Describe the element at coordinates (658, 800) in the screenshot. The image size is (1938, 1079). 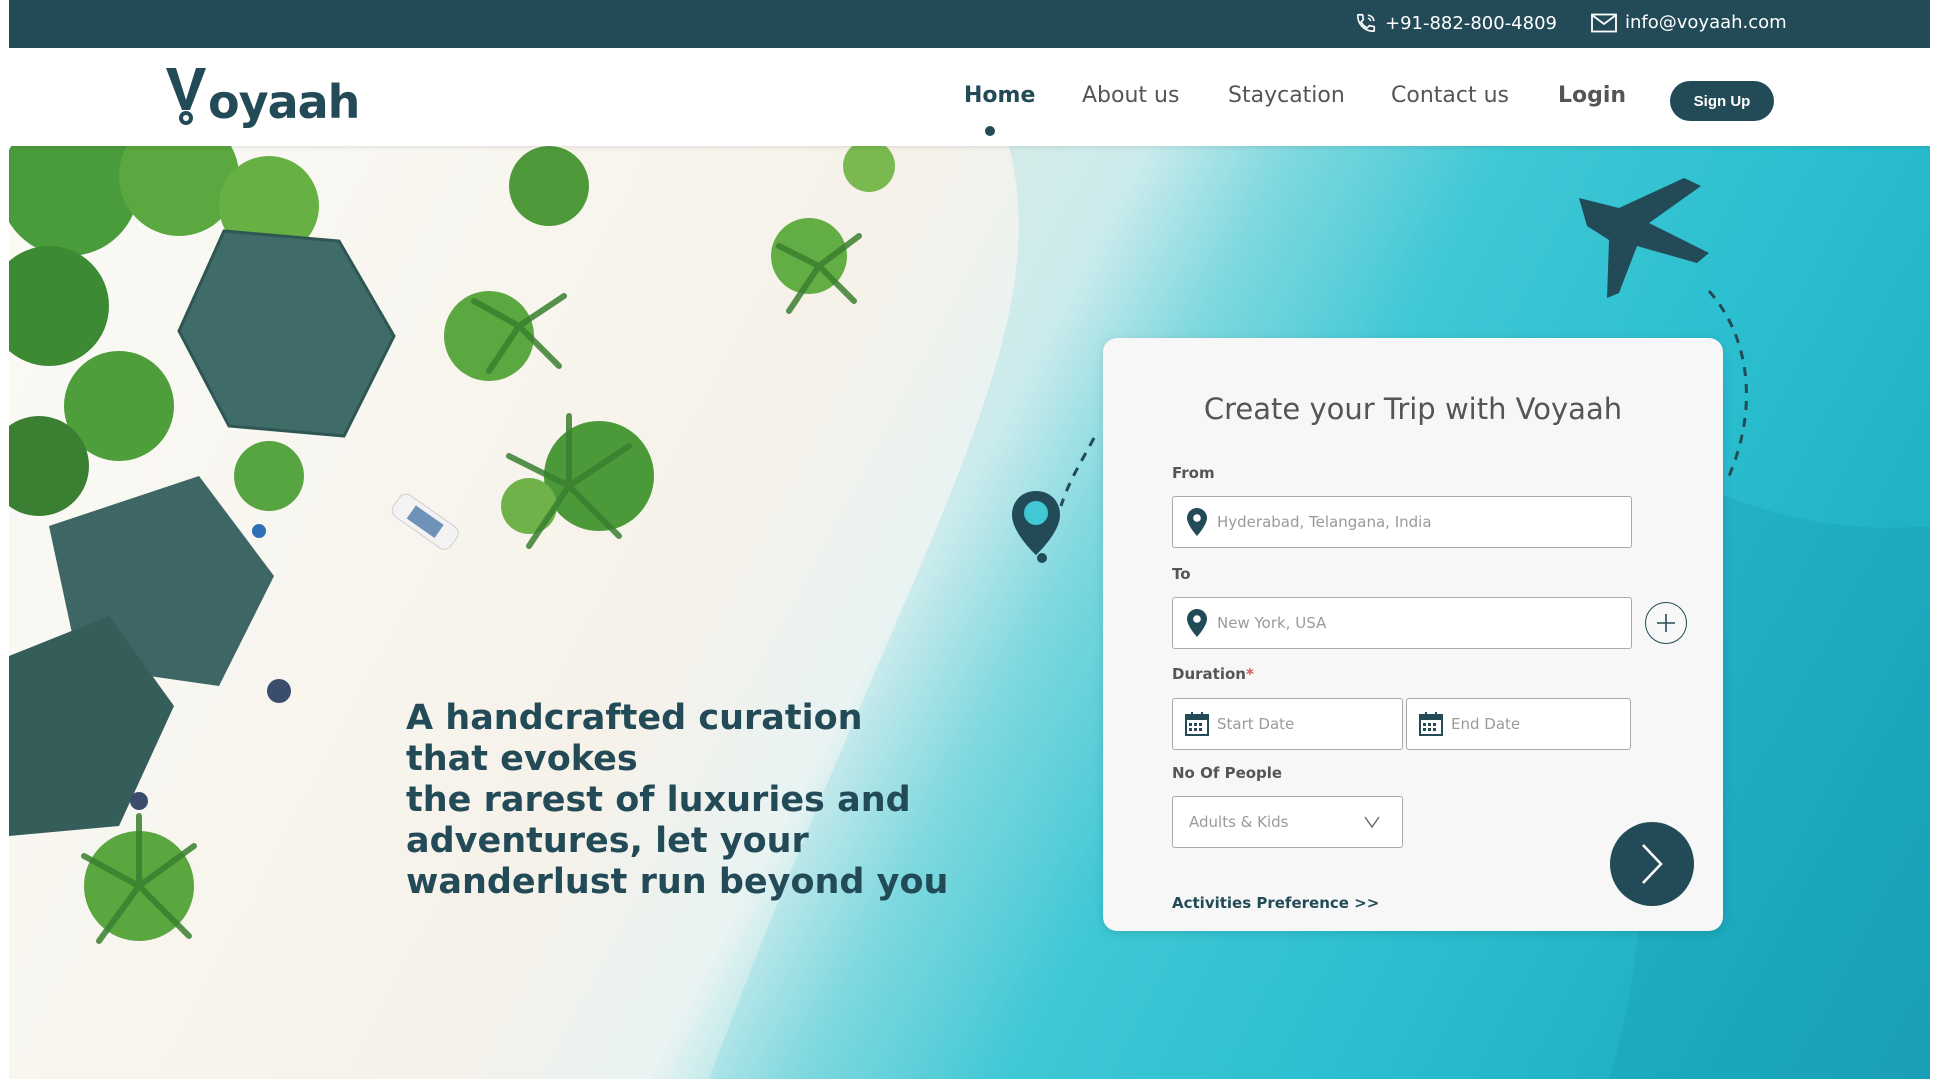
I see `headline-line: the rarest of luxuries and` at that location.